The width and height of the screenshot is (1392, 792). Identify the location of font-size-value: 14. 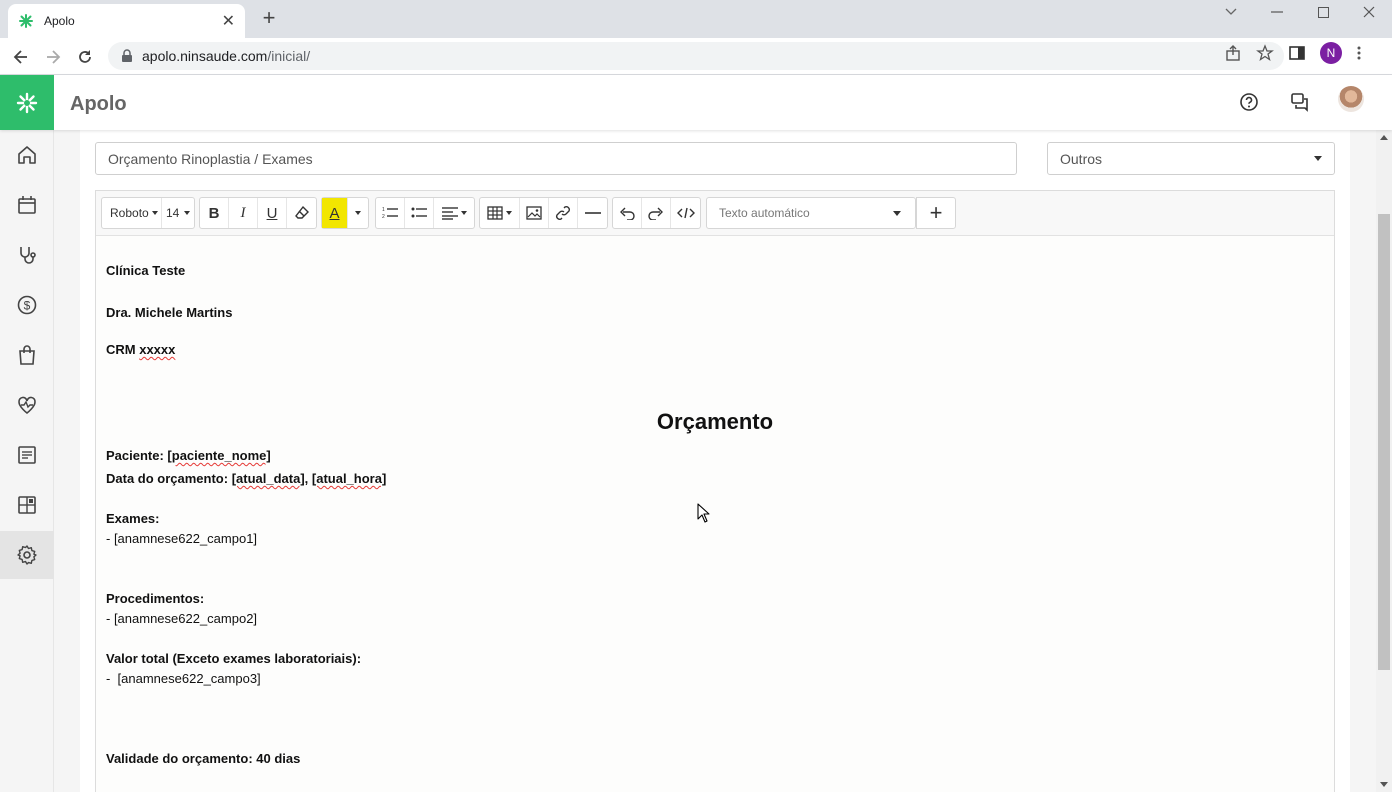
(173, 213).